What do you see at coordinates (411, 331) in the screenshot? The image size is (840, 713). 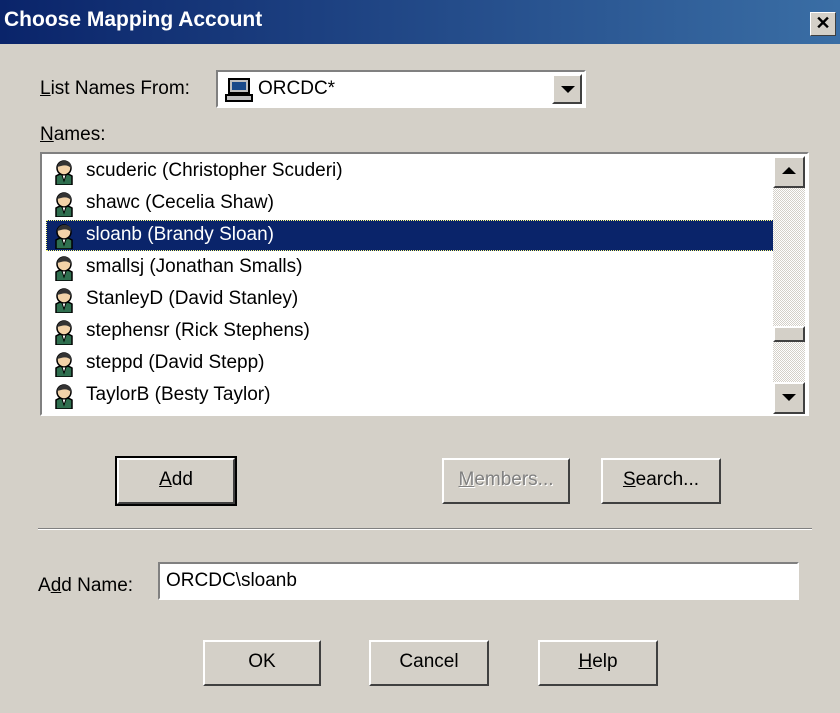 I see `list-item: stephensr (Rick Stephens)` at bounding box center [411, 331].